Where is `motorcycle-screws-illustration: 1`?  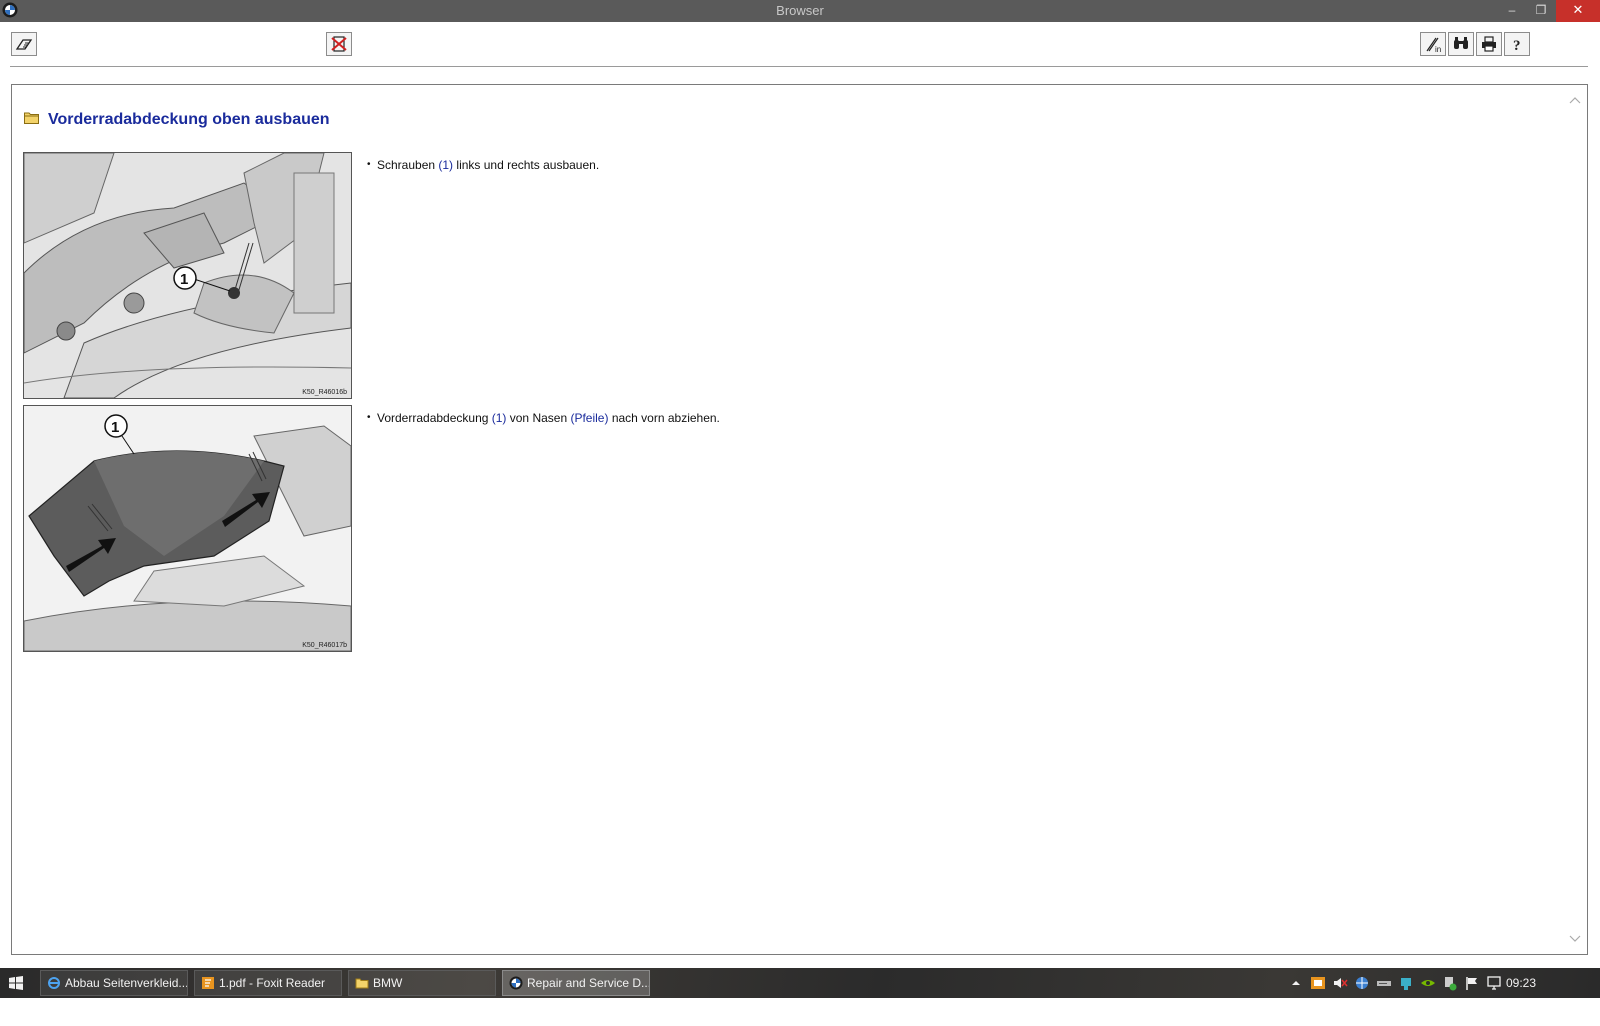
motorcycle-screws-illustration: 1 is located at coordinates (187, 275).